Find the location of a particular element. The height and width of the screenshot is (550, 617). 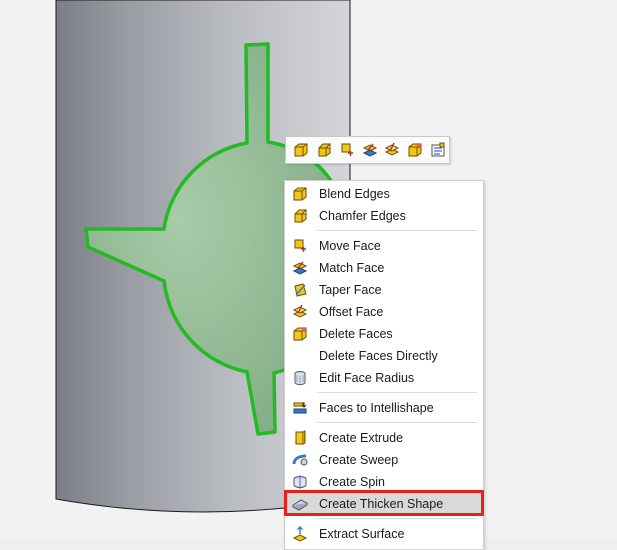

toolbar-chamfer-edges-button is located at coordinates (324, 150).